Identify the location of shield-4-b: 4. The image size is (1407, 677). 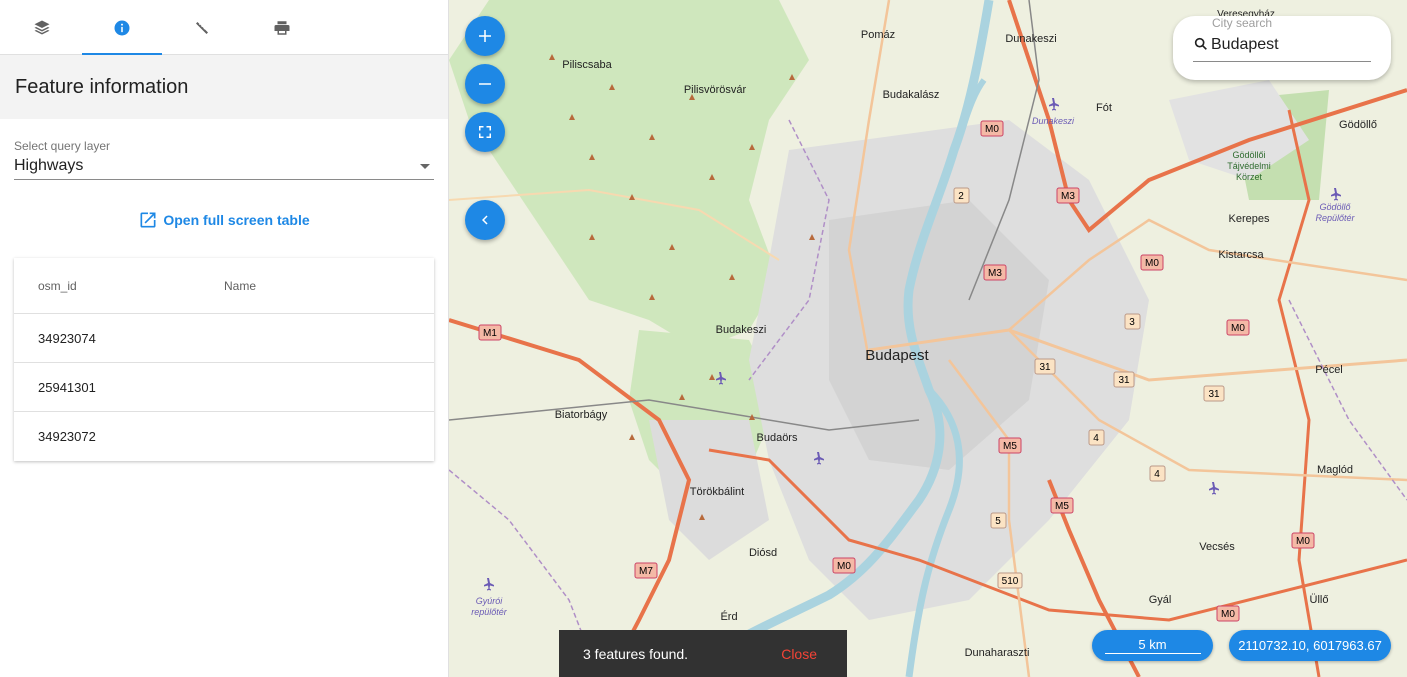
(1157, 473).